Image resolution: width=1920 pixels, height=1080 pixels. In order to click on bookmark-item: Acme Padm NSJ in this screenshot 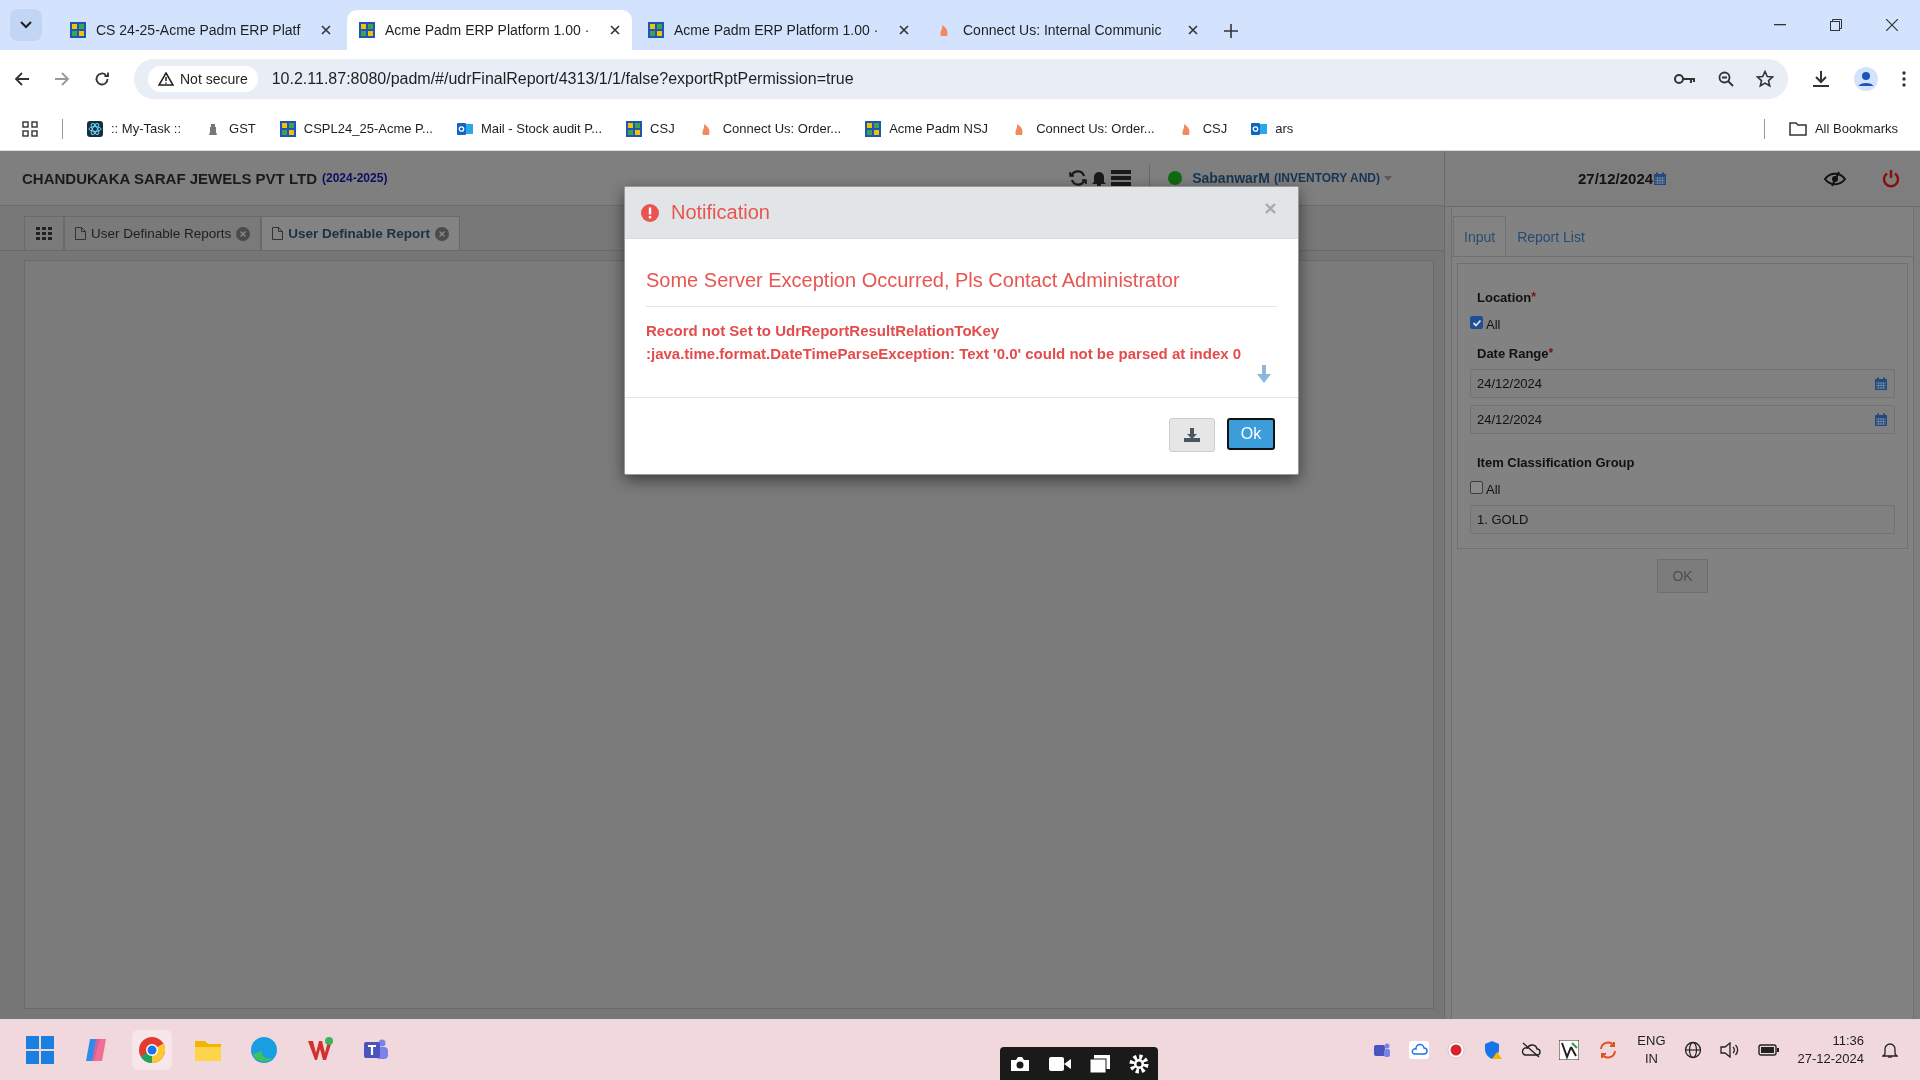, I will do `click(927, 128)`.